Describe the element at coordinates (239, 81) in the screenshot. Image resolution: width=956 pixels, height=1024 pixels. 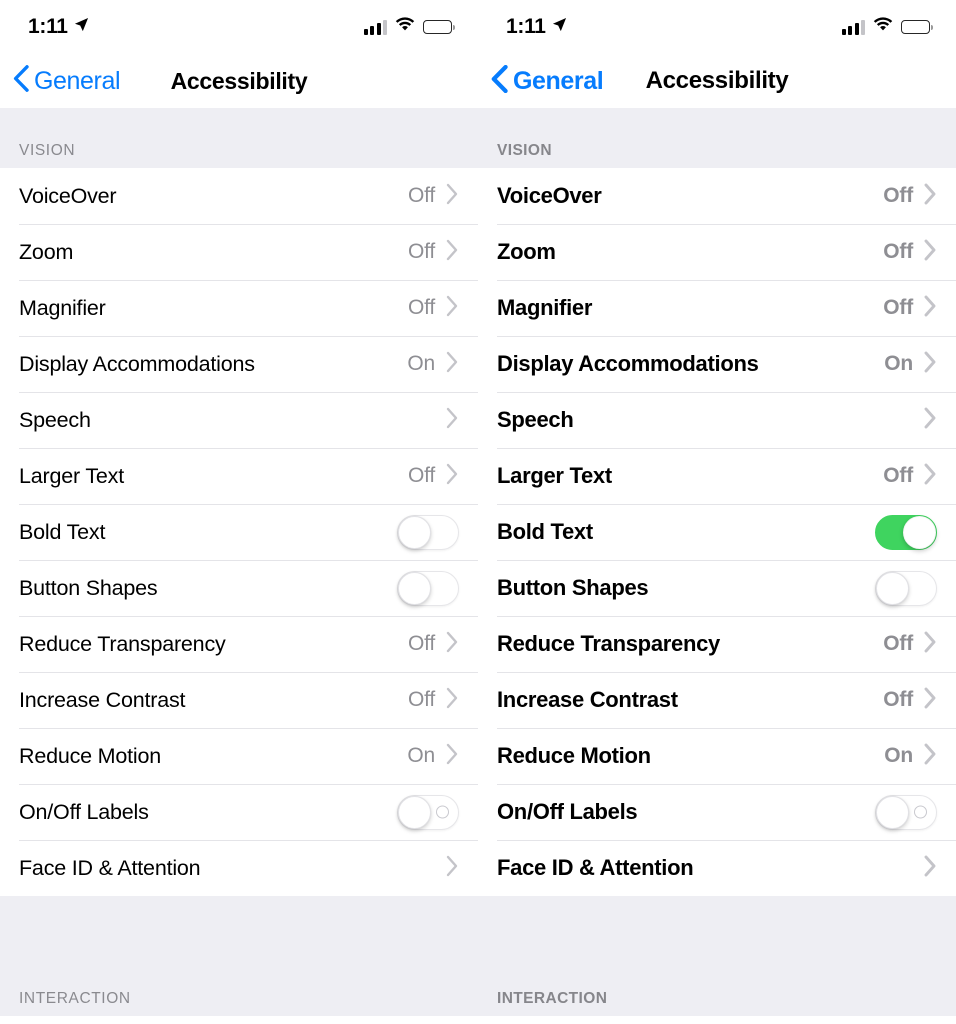
I see `navigation-bar: General Accessibility` at that location.